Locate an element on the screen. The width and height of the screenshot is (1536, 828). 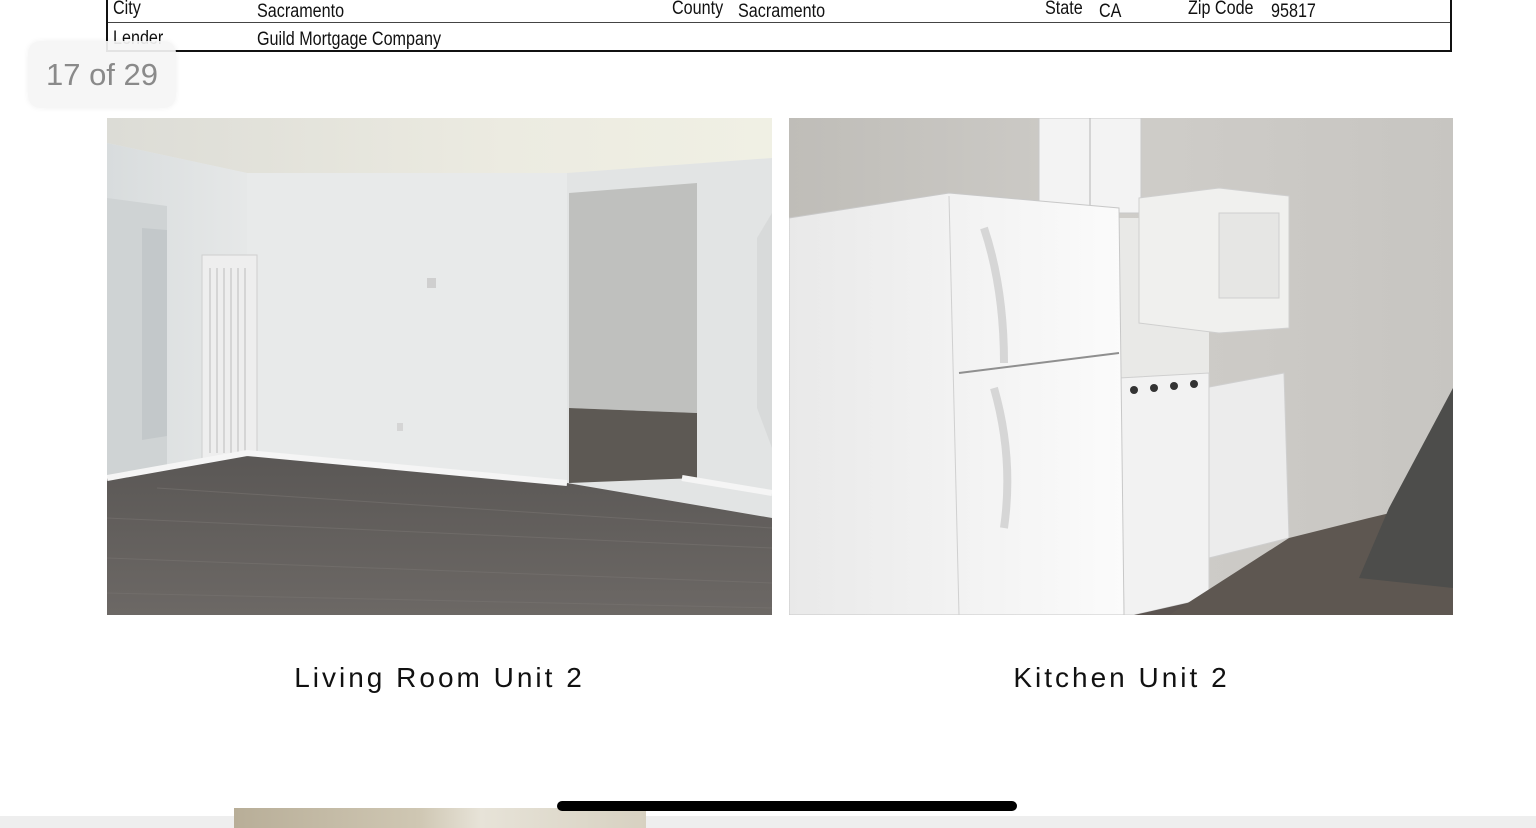
county-label: County is located at coordinates (698, 9).